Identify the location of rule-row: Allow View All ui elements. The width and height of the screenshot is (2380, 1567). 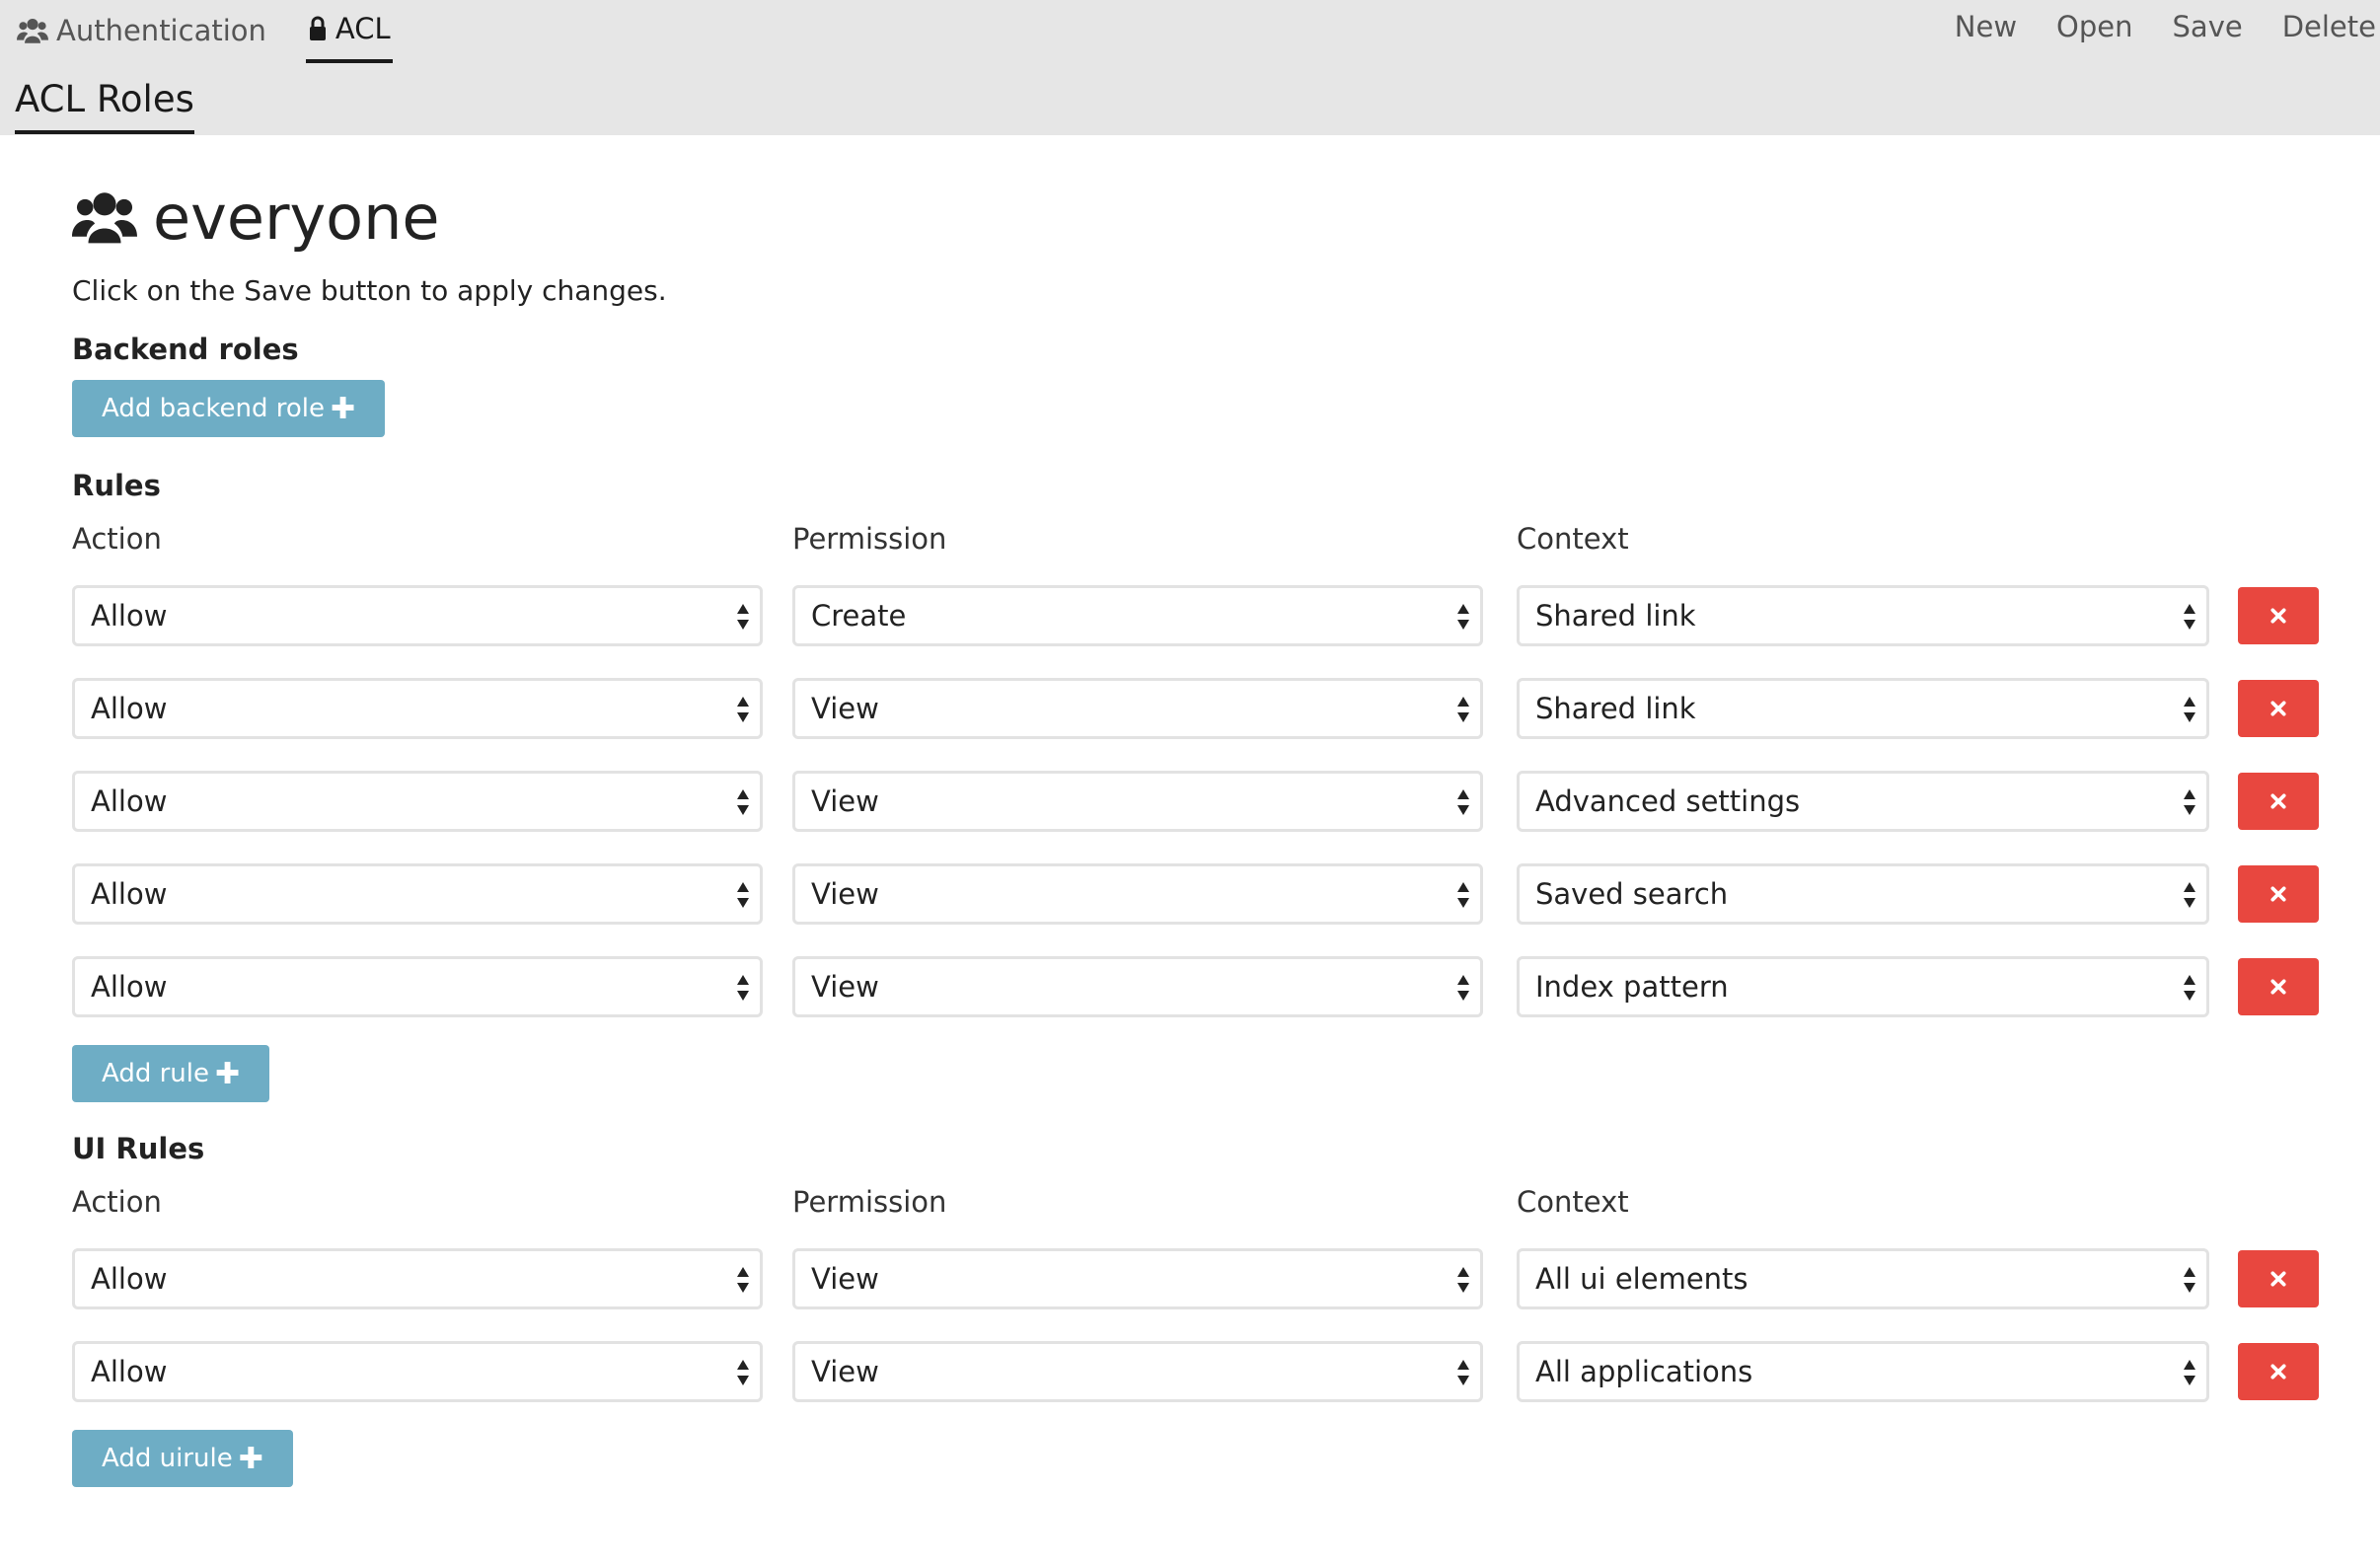
(1197, 1294).